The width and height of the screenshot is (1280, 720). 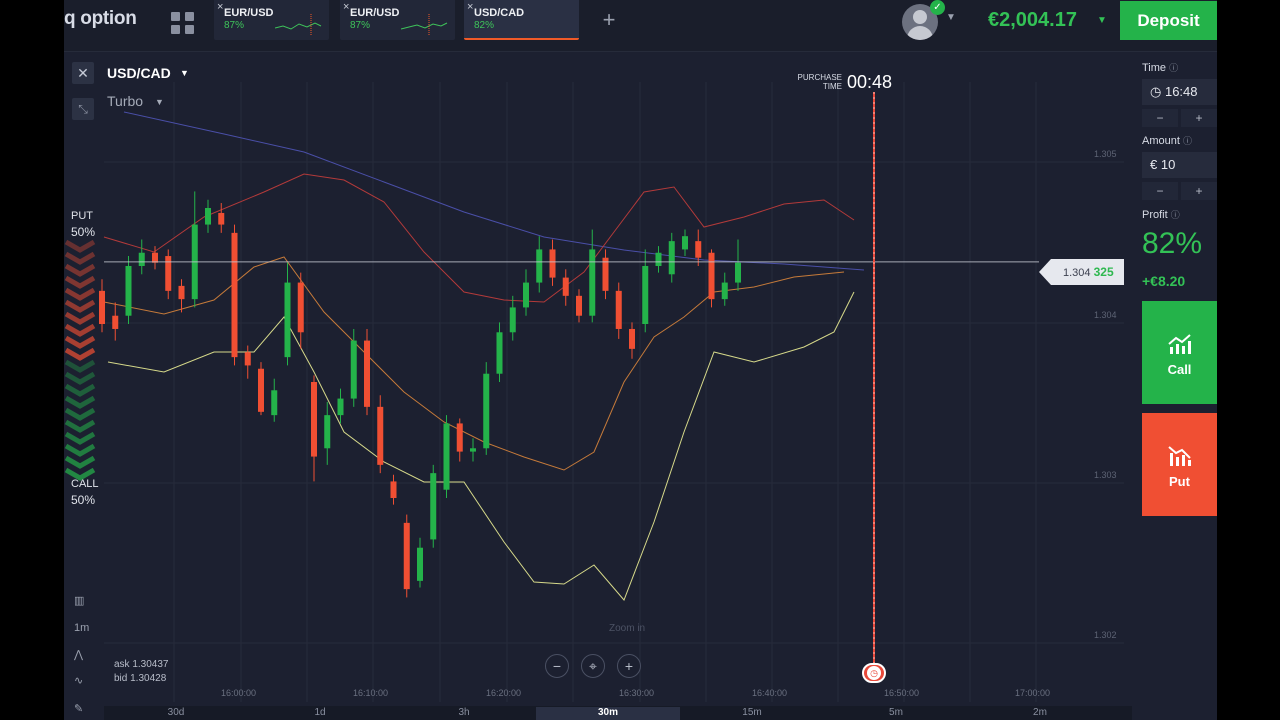 I want to click on amount-increase-button: +, so click(x=1199, y=191).